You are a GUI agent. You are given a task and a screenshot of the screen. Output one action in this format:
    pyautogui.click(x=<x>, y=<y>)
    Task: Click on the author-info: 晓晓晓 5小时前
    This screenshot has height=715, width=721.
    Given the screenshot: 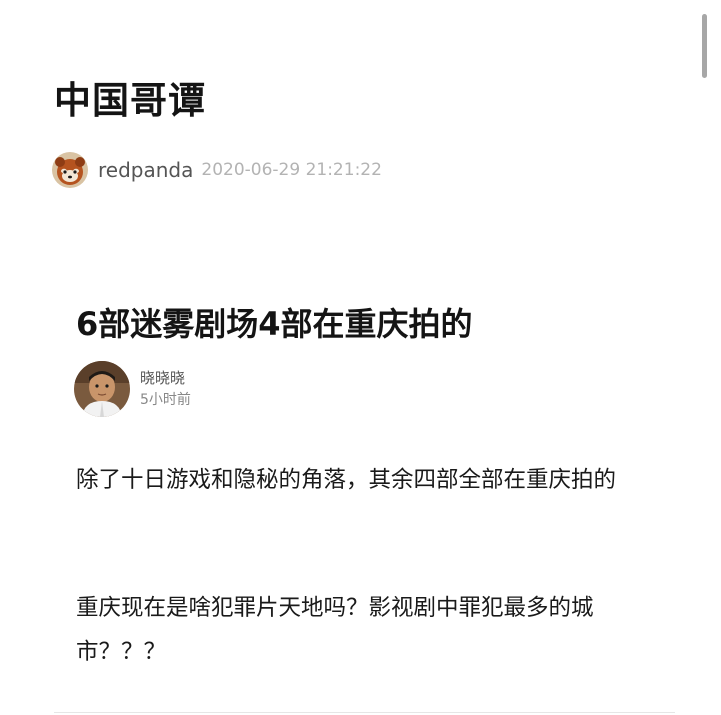 What is the action you would take?
    pyautogui.click(x=165, y=389)
    